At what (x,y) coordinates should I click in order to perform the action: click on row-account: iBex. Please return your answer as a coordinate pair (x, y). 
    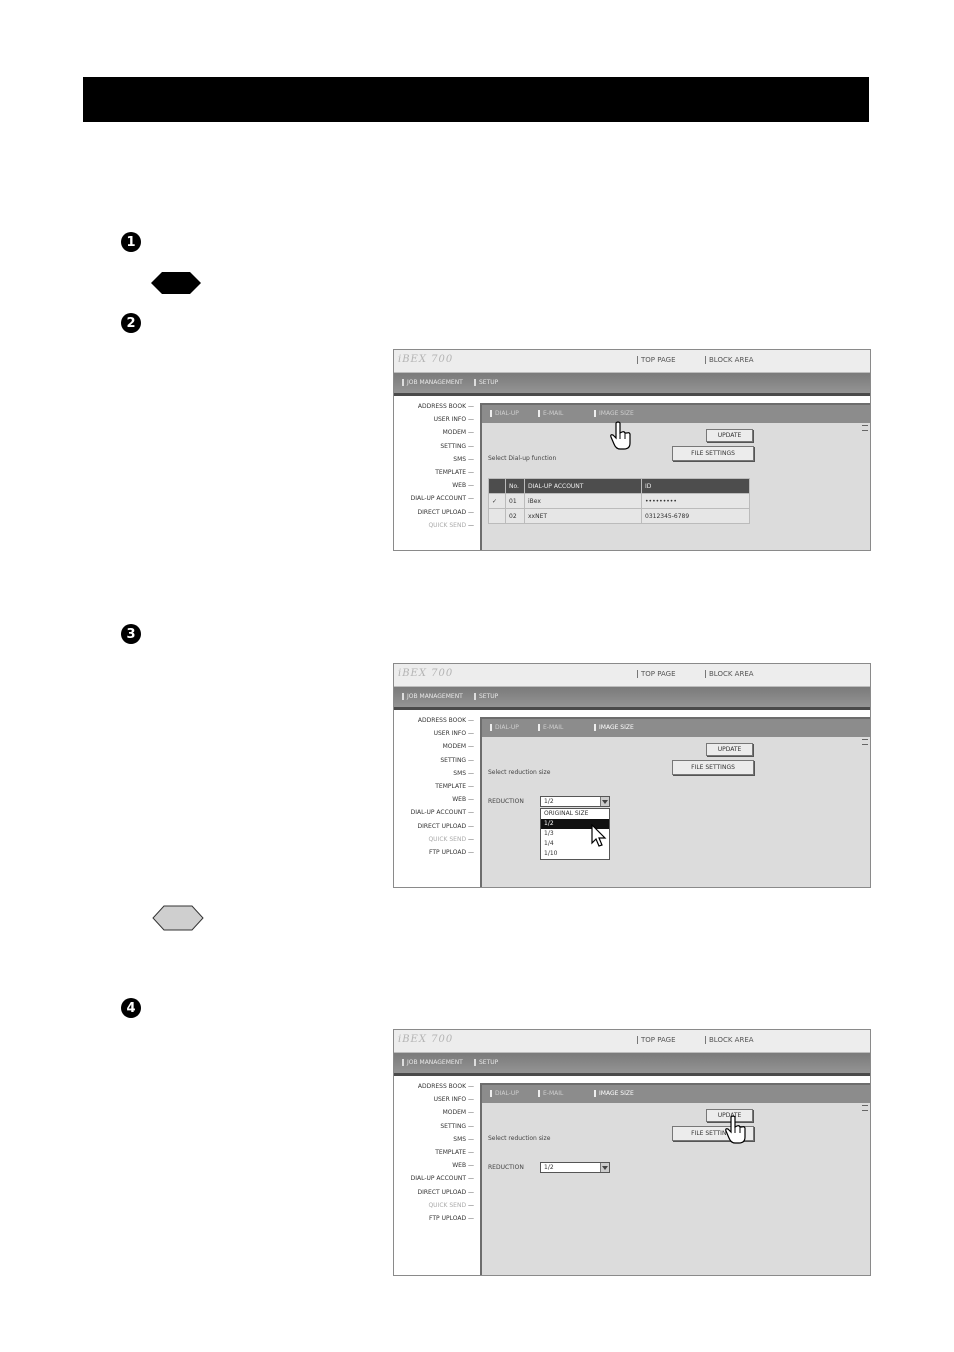
    Looking at the image, I should click on (583, 501).